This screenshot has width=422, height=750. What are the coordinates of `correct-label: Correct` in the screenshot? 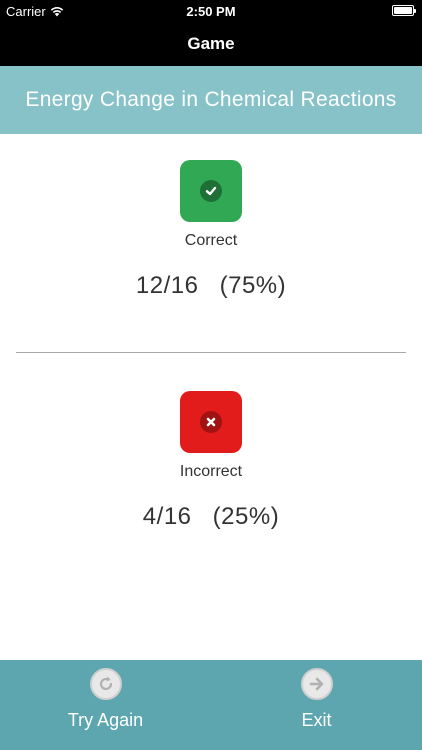 It's located at (211, 240).